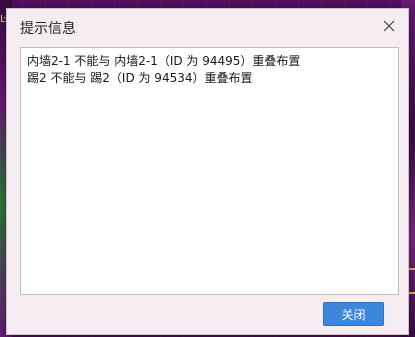  What do you see at coordinates (48, 29) in the screenshot?
I see `dialog-title: 提示信息` at bounding box center [48, 29].